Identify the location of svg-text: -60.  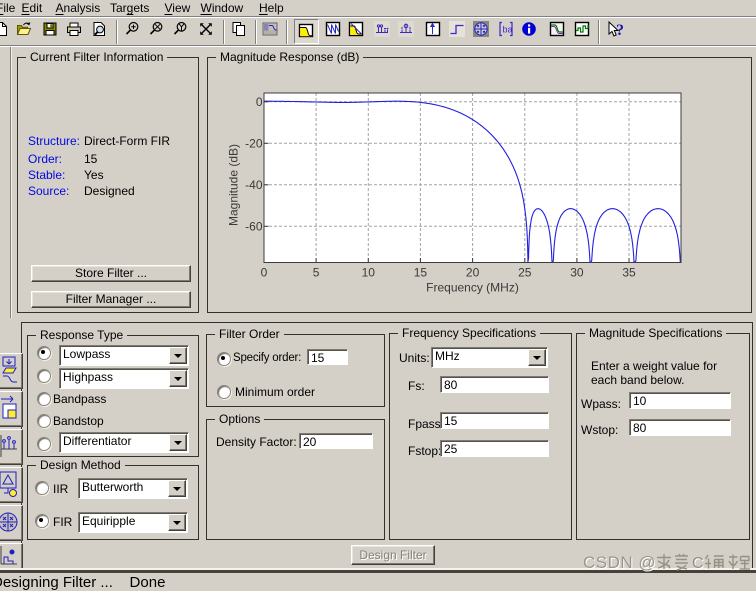
(254, 226).